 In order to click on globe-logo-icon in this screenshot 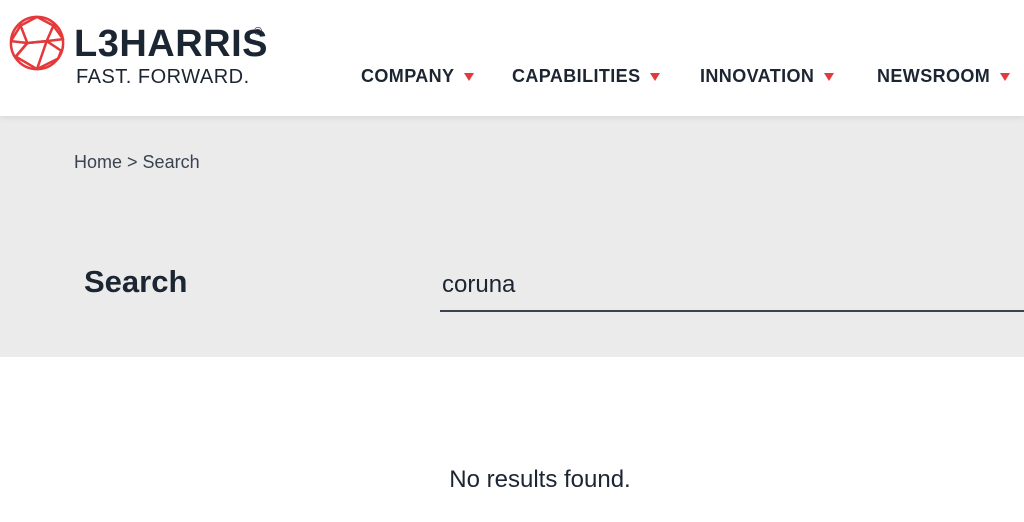, I will do `click(37, 43)`.